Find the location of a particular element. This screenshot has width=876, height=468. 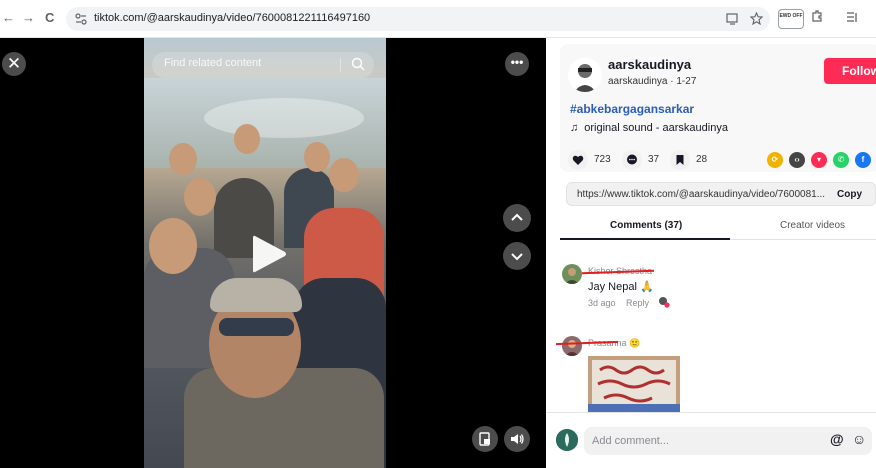

embed-icon: ‹› is located at coordinates (797, 160).